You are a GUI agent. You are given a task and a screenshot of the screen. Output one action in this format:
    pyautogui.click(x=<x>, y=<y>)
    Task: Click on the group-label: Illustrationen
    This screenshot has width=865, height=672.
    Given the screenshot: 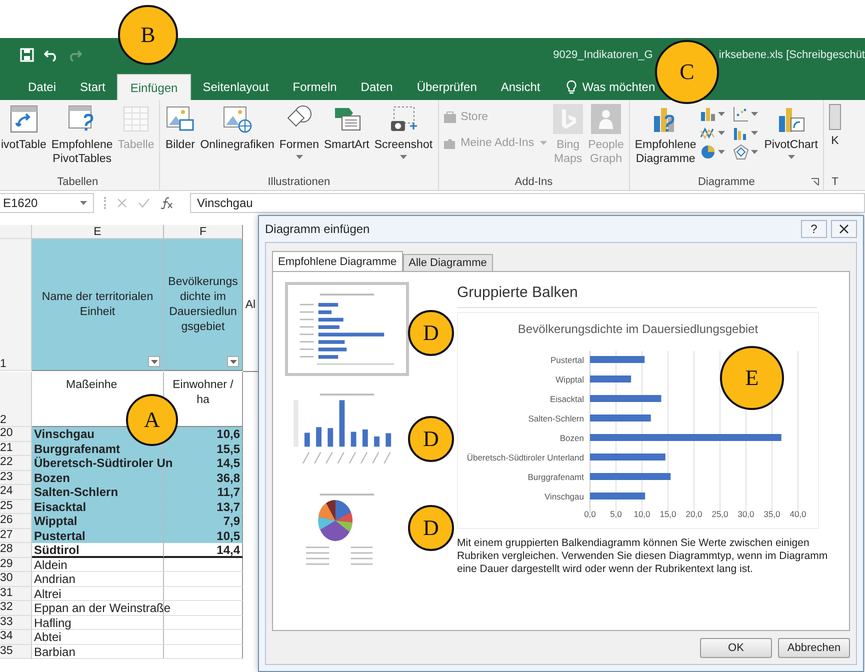 What is the action you would take?
    pyautogui.click(x=299, y=182)
    